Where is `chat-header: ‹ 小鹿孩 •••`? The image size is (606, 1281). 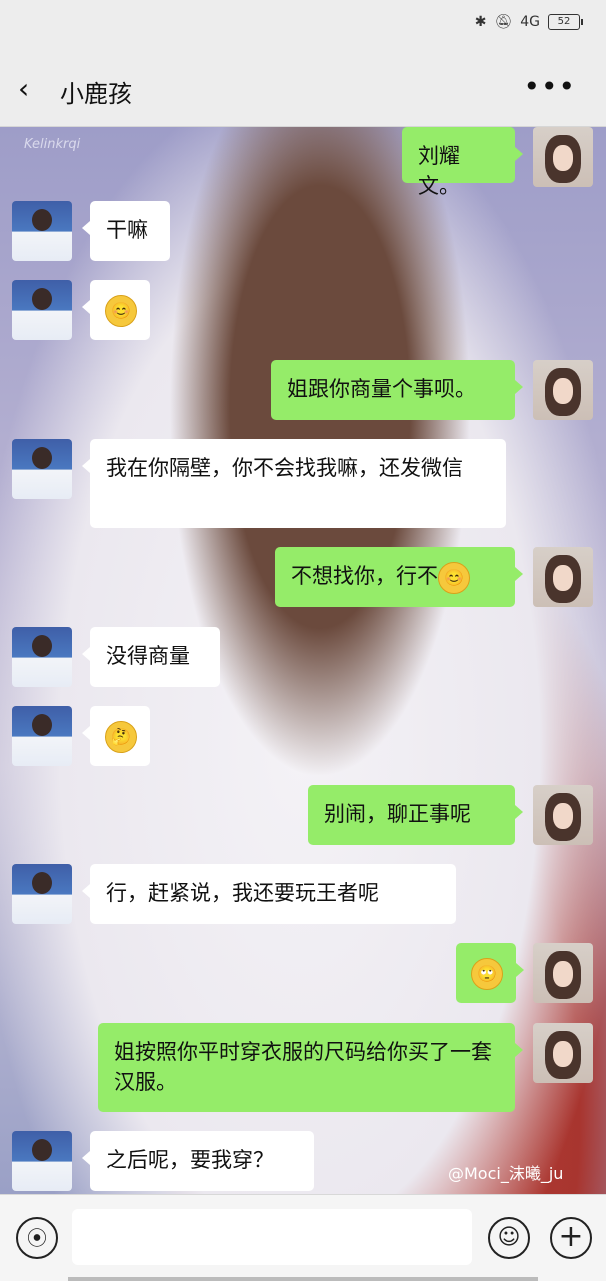
chat-header: ‹ 小鹿孩 ••• is located at coordinates (303, 90).